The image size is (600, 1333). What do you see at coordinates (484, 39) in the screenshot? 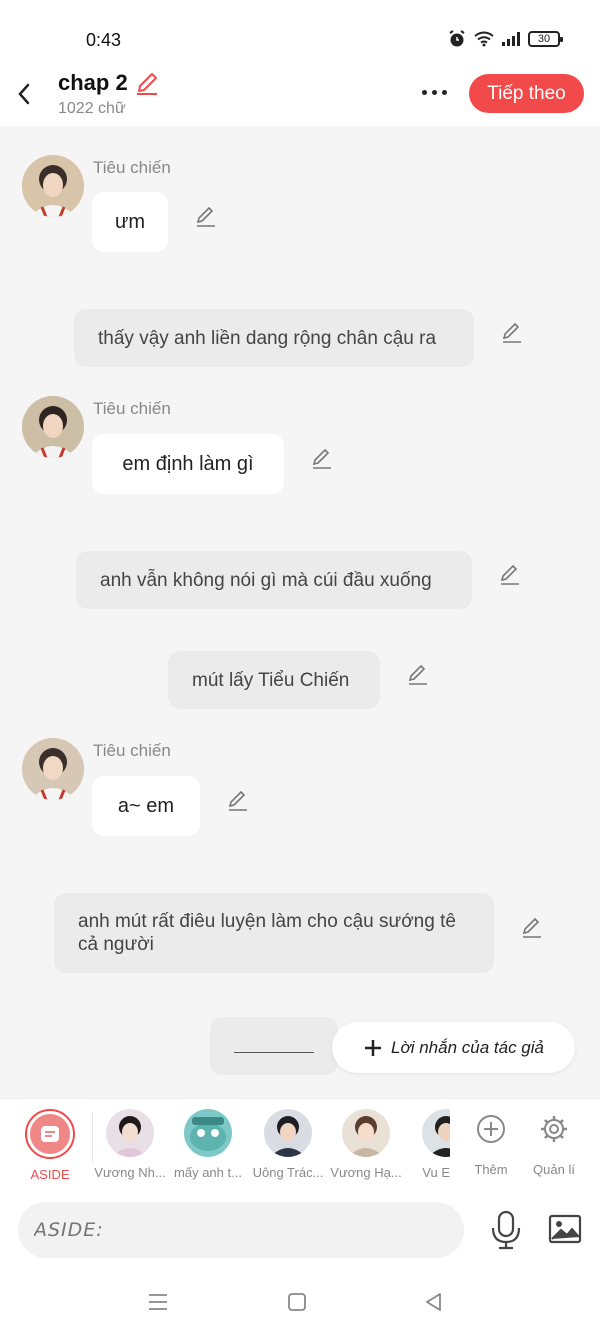
I see `wifi-icon` at bounding box center [484, 39].